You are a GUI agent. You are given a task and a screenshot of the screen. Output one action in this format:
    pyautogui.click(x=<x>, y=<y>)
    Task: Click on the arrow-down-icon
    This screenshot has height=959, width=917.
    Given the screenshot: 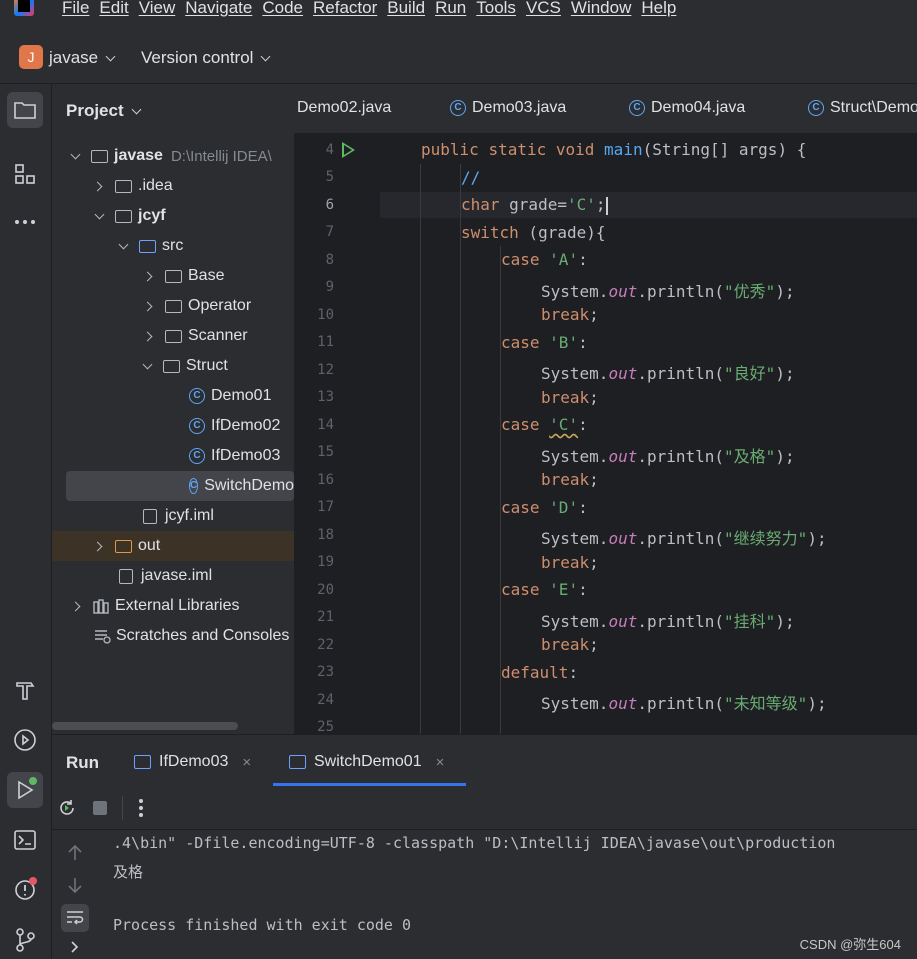 What is the action you would take?
    pyautogui.click(x=75, y=885)
    